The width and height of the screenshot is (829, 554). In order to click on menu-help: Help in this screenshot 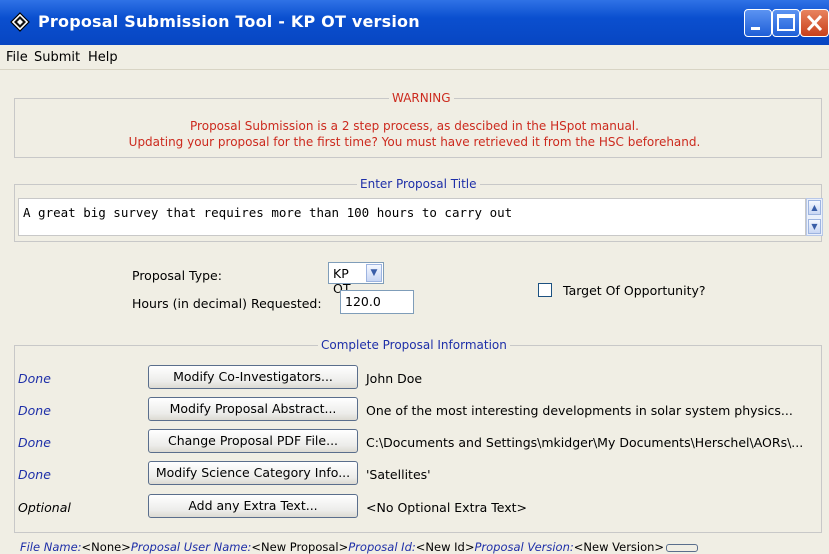, I will do `click(103, 57)`.